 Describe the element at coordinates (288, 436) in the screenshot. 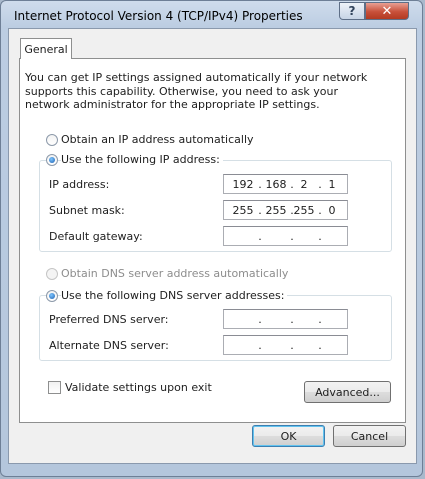

I see `ok-button: OK` at that location.